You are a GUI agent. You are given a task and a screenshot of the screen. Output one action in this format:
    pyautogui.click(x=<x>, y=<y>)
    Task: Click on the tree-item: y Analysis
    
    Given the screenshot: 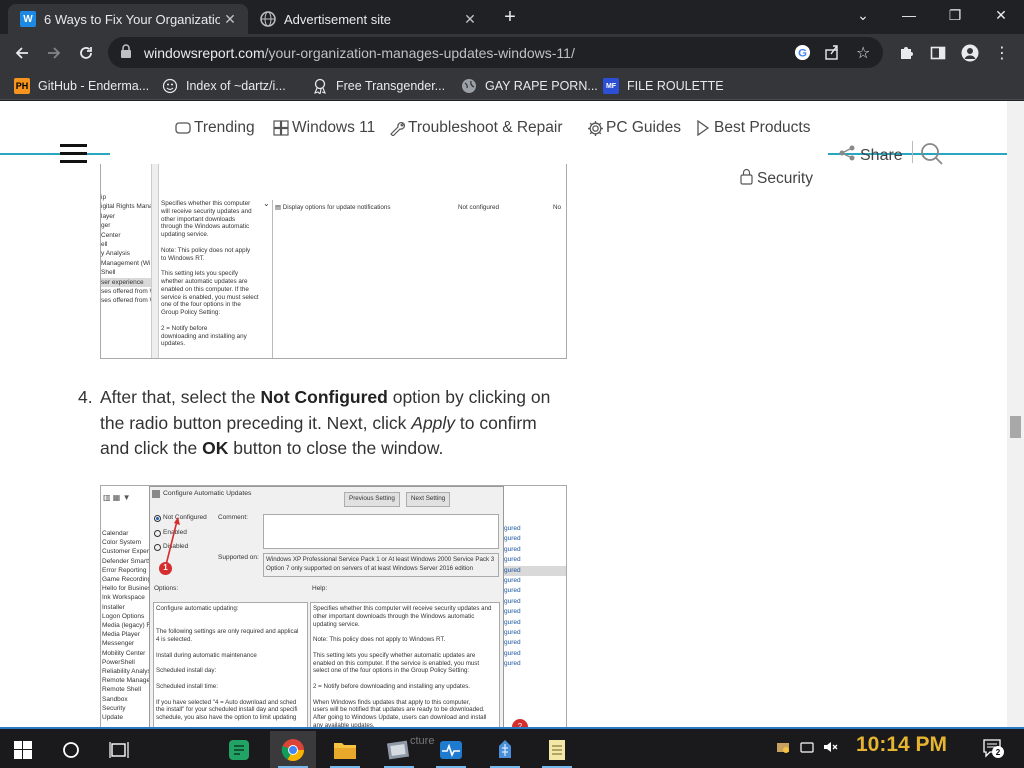 What is the action you would take?
    pyautogui.click(x=115, y=254)
    